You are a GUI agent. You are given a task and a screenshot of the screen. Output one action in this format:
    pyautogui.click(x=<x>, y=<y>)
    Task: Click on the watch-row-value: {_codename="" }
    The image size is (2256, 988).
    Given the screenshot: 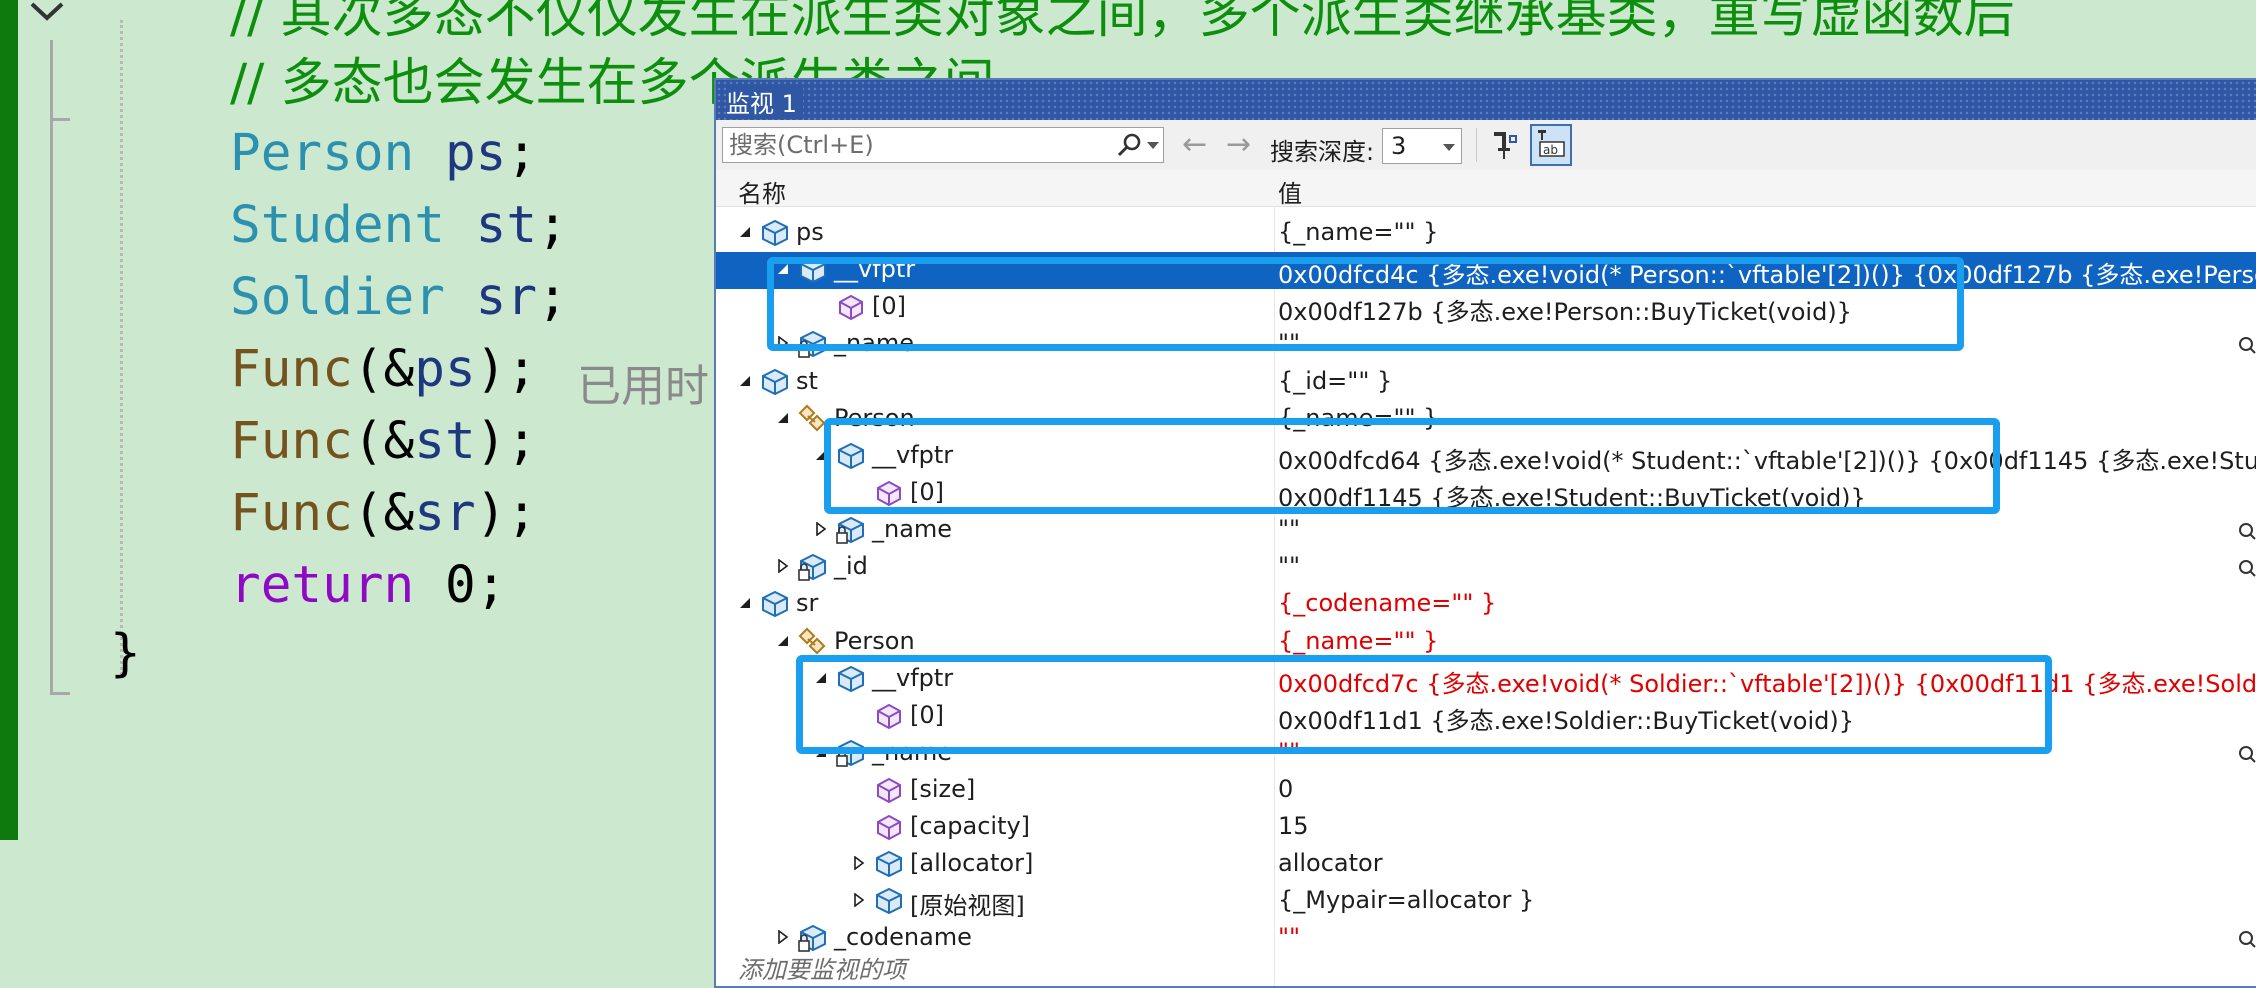 What is the action you would take?
    pyautogui.click(x=1387, y=603)
    